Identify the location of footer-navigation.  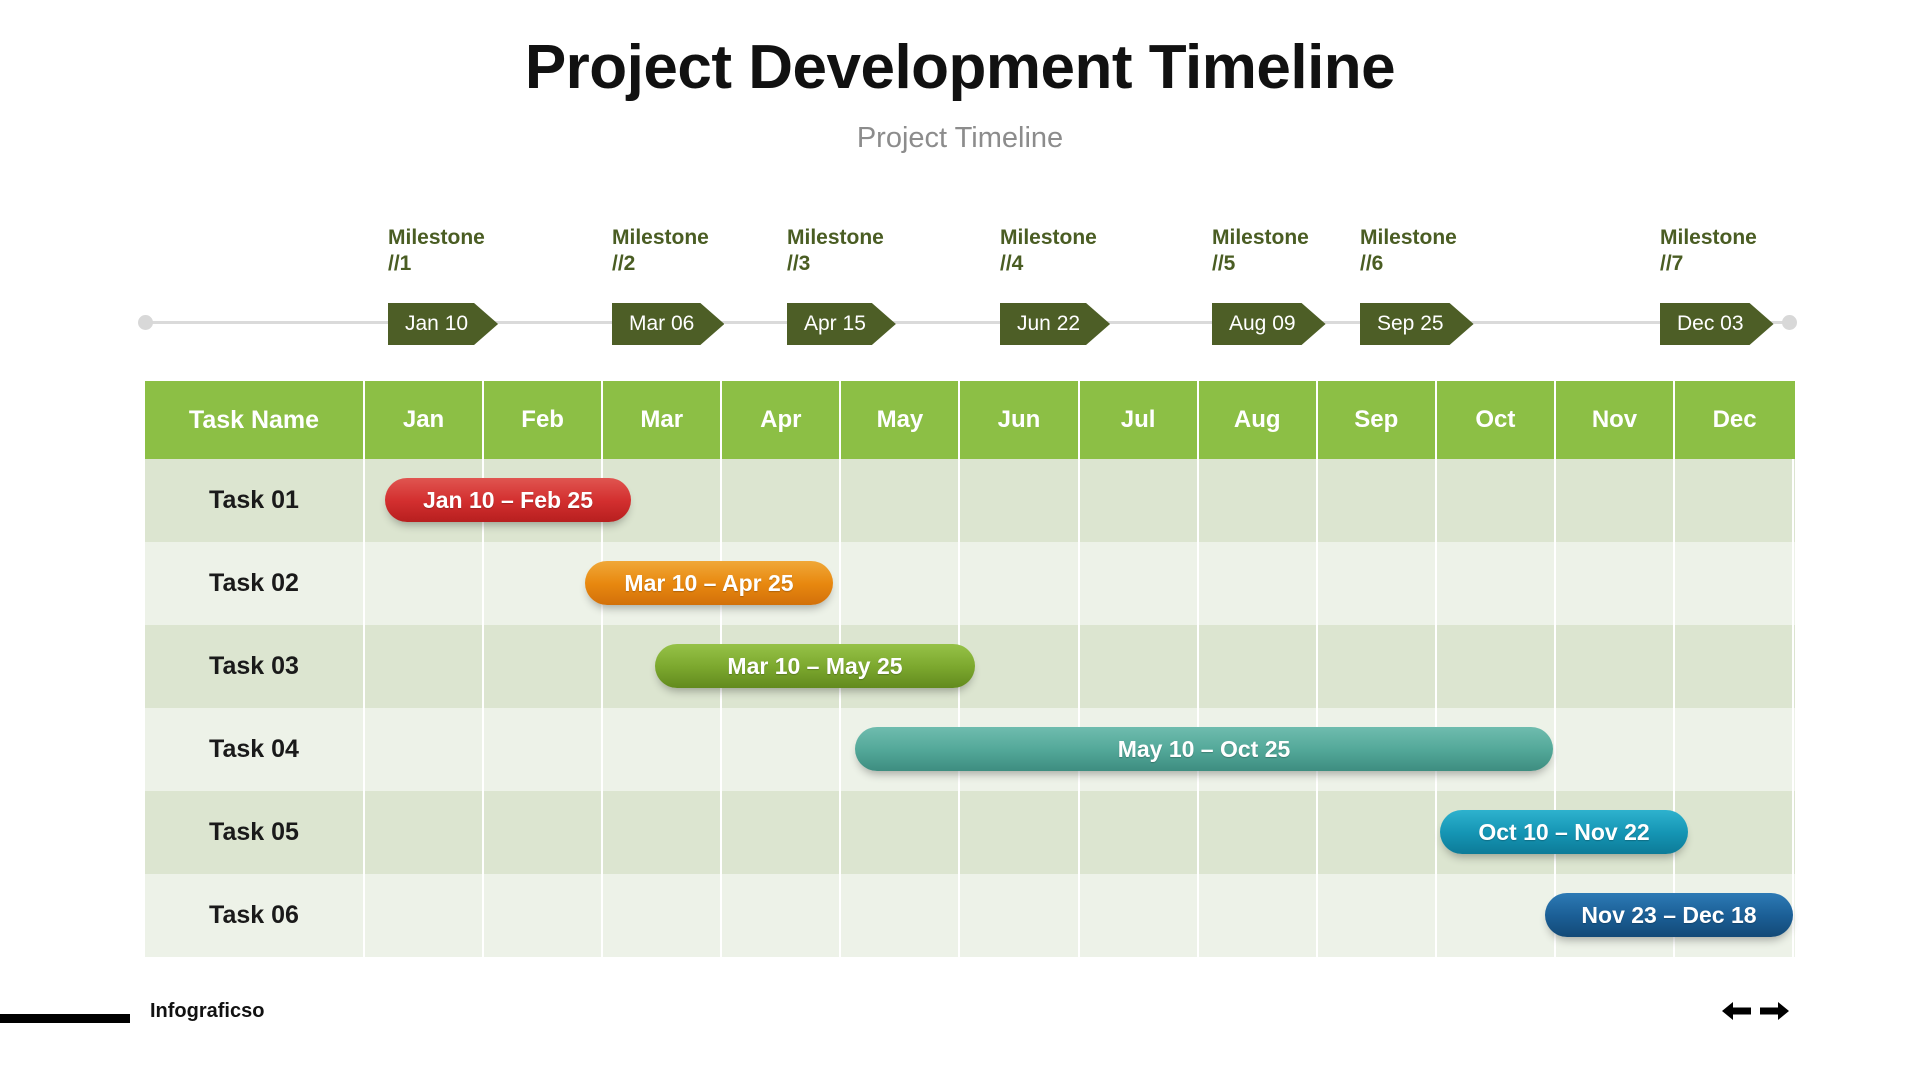
(1755, 1011).